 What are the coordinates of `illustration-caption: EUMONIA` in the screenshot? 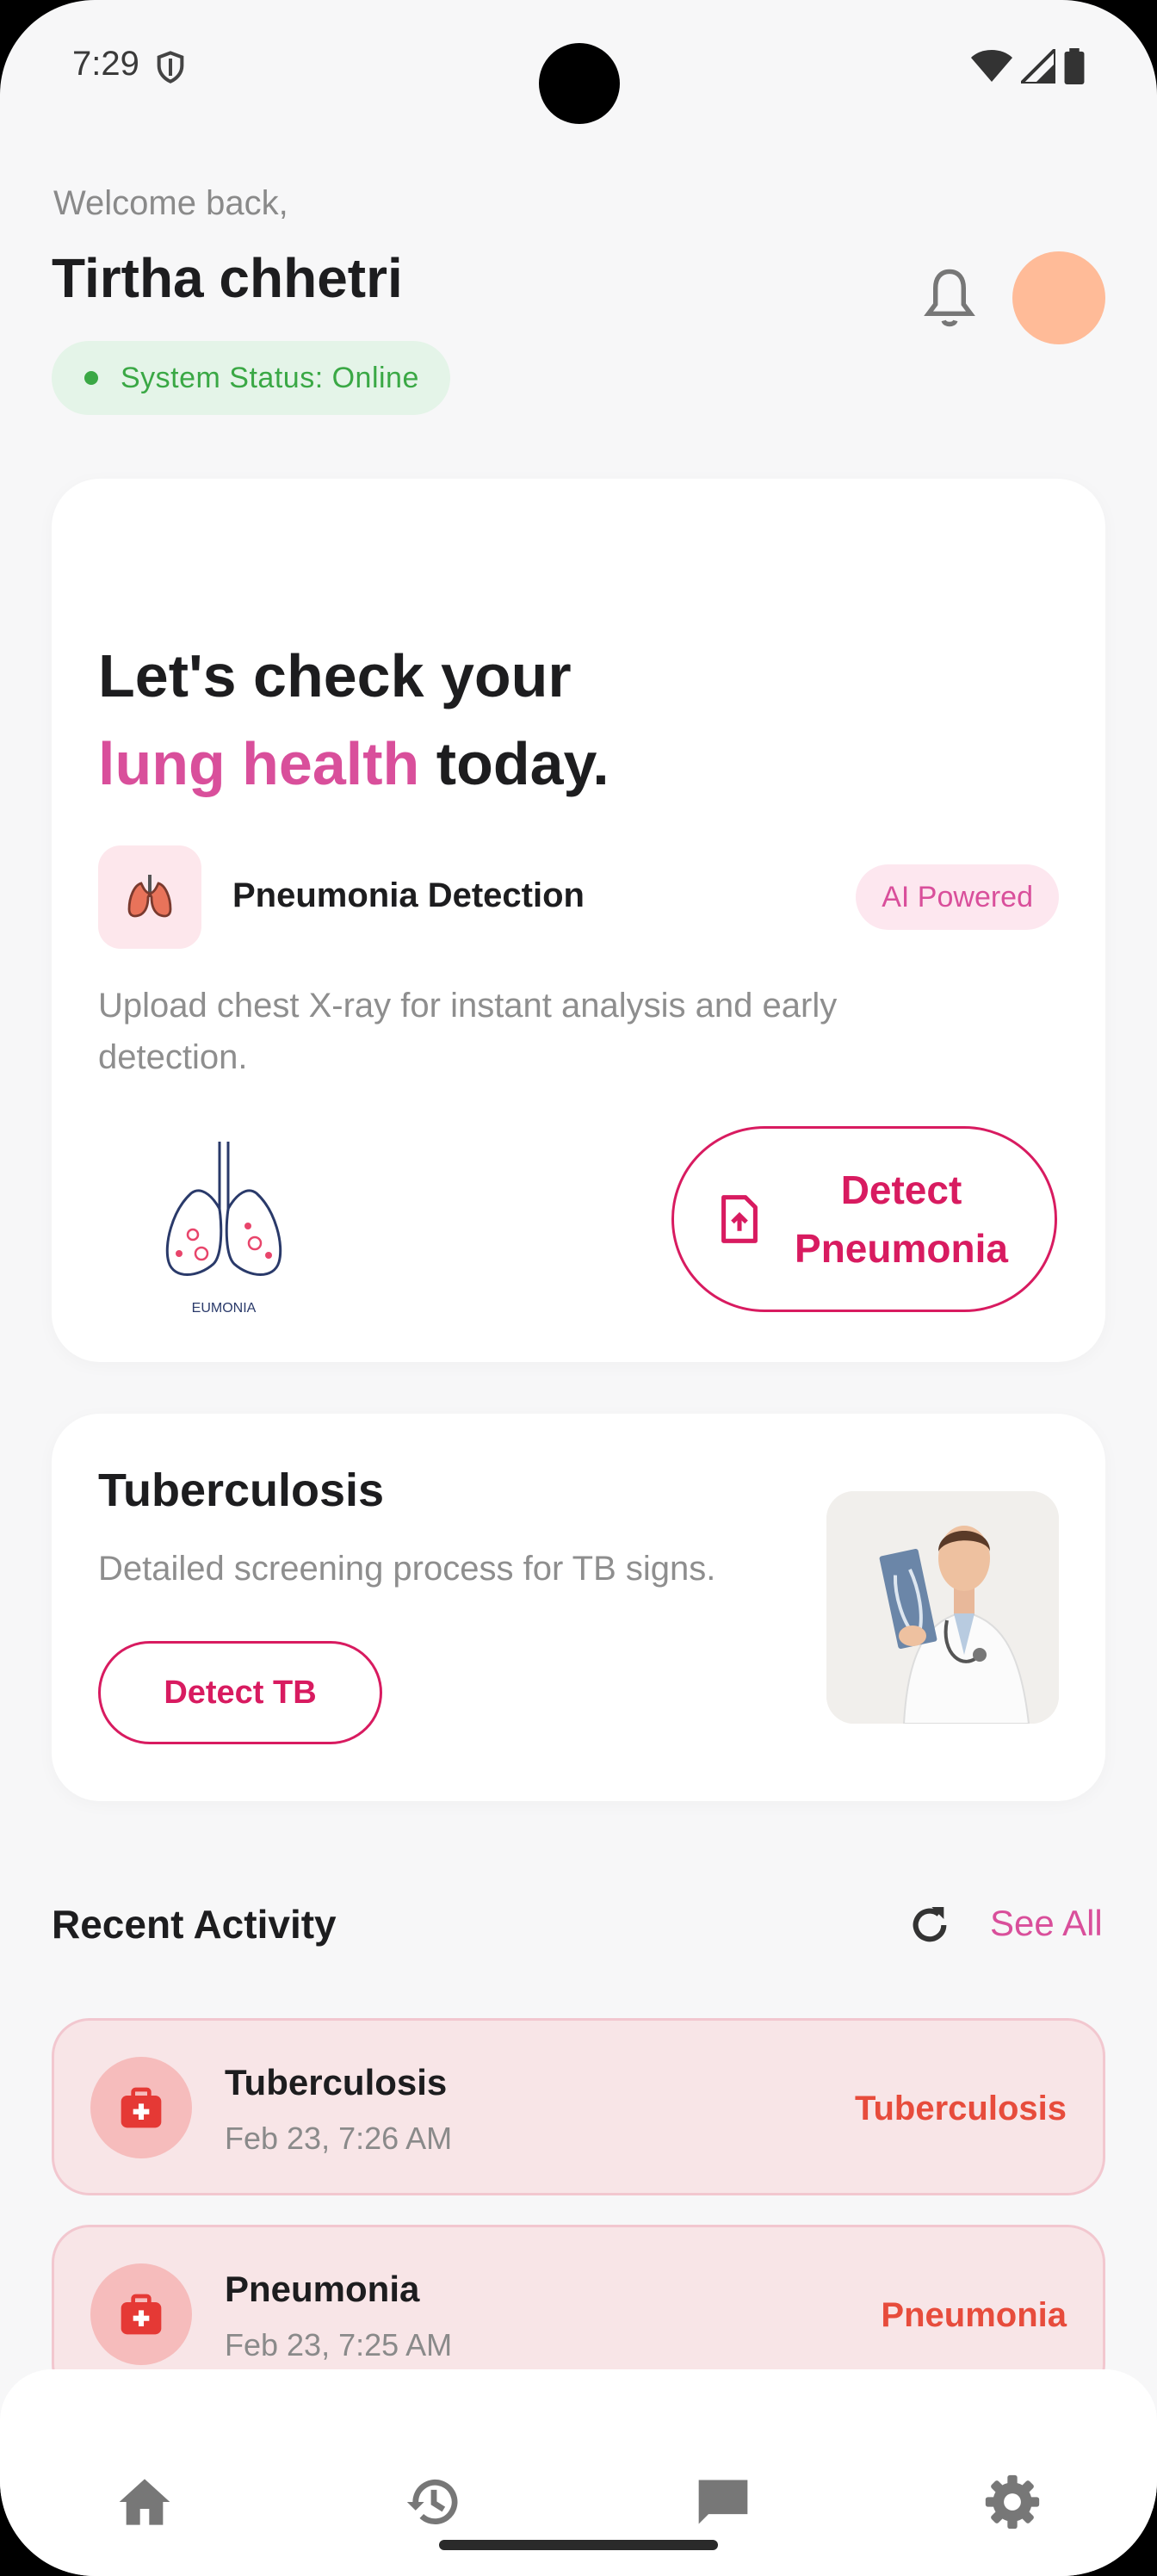 It's located at (225, 1308).